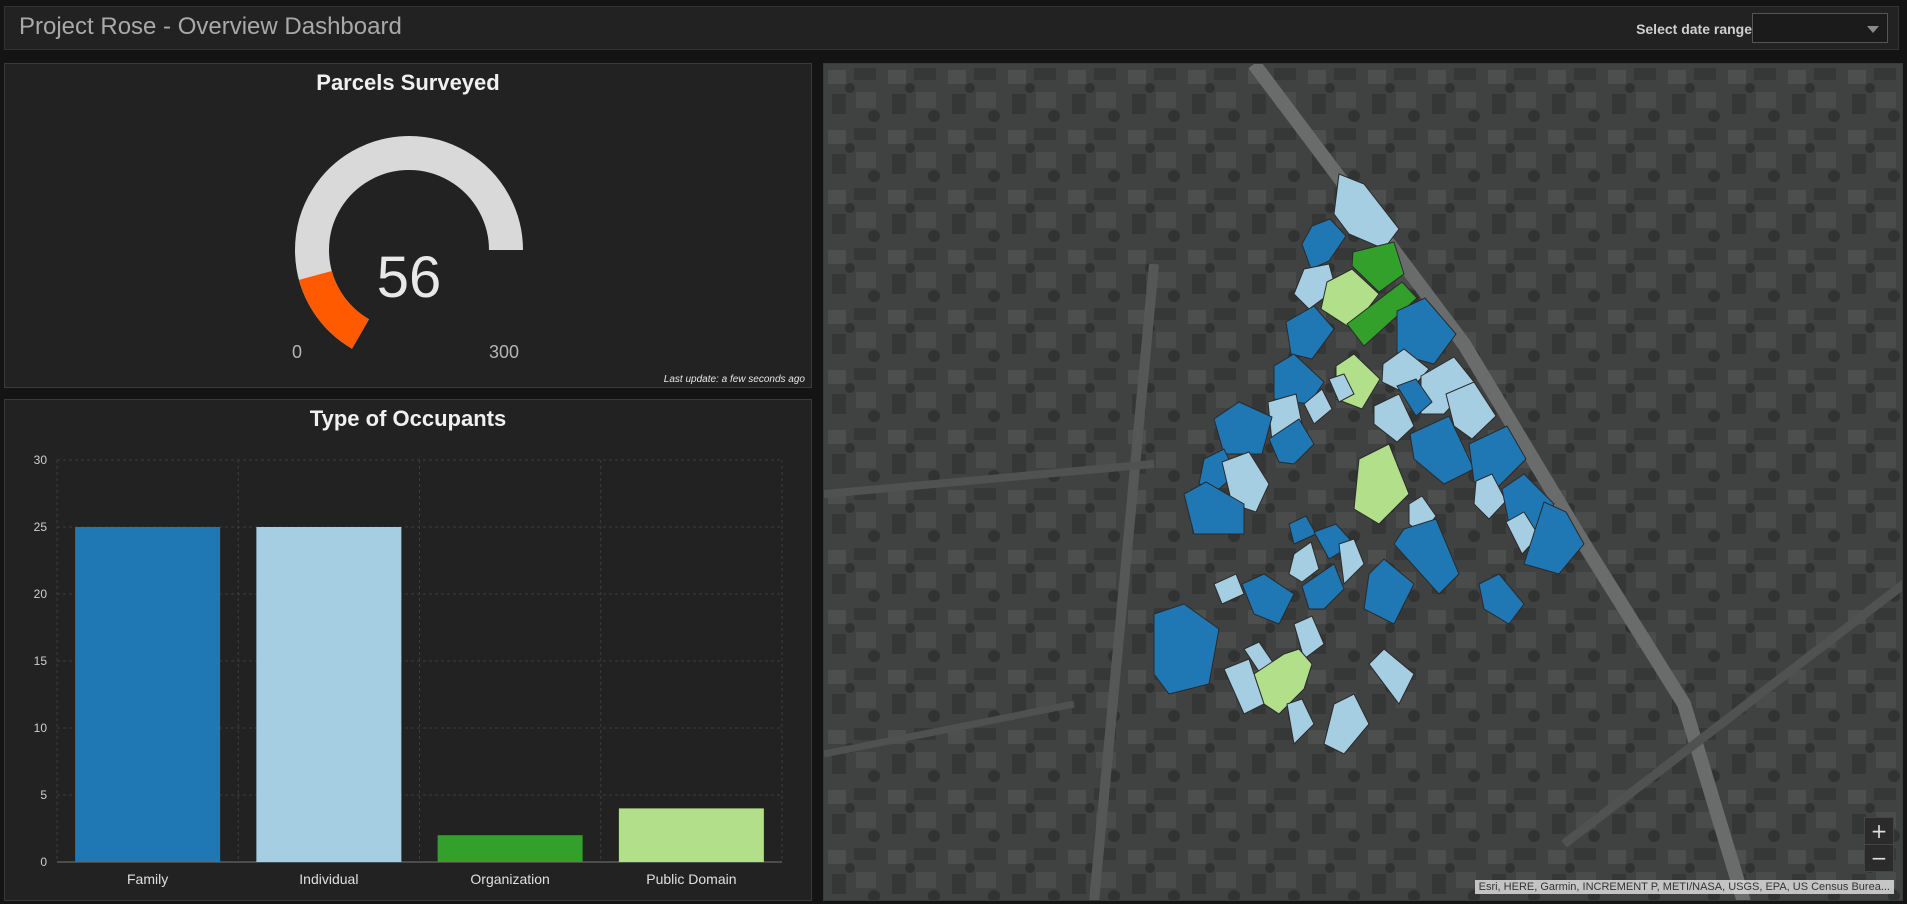 The width and height of the screenshot is (1907, 904). Describe the element at coordinates (408, 82) in the screenshot. I see `gauge-title: Parcels Surveyed` at that location.